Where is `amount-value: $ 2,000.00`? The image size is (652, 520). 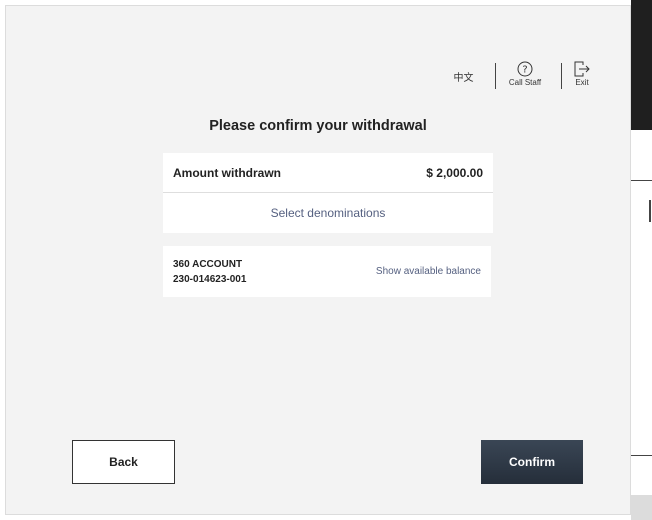 amount-value: $ 2,000.00 is located at coordinates (454, 172).